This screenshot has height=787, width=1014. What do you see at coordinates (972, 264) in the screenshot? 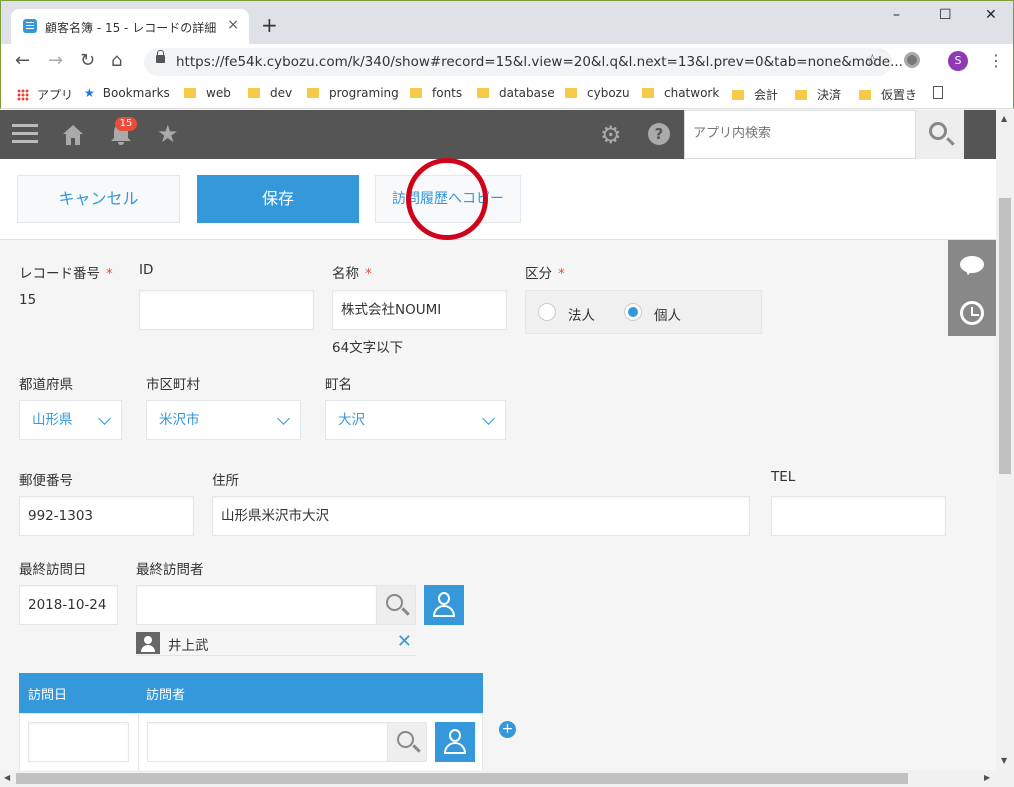
I see `comment-icon` at bounding box center [972, 264].